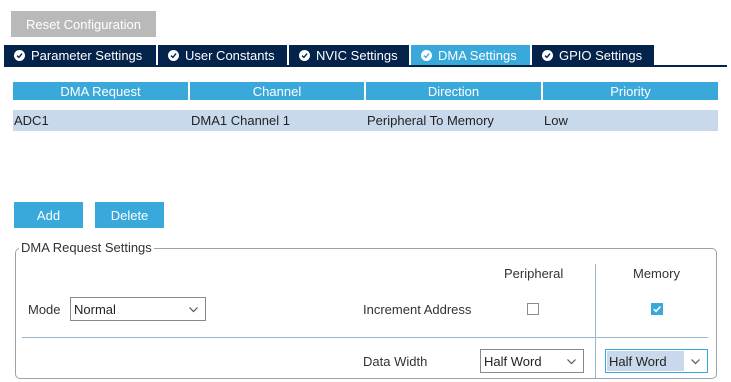 This screenshot has height=382, width=731. I want to click on dma-request-settings-legend: DMA Request Settings, so click(86, 247).